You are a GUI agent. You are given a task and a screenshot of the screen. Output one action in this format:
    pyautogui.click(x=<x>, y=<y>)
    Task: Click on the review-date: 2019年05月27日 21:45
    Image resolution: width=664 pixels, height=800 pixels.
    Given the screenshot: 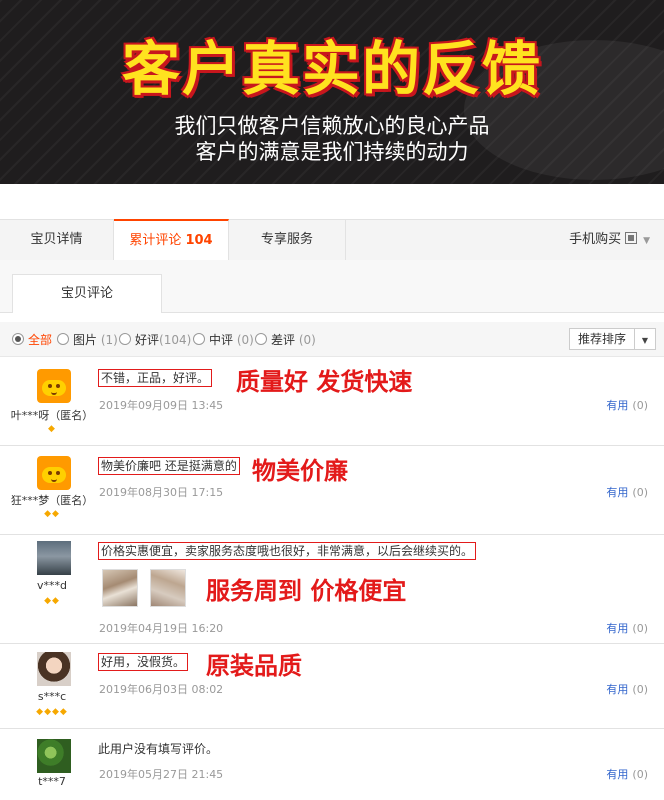 What is the action you would take?
    pyautogui.click(x=161, y=774)
    